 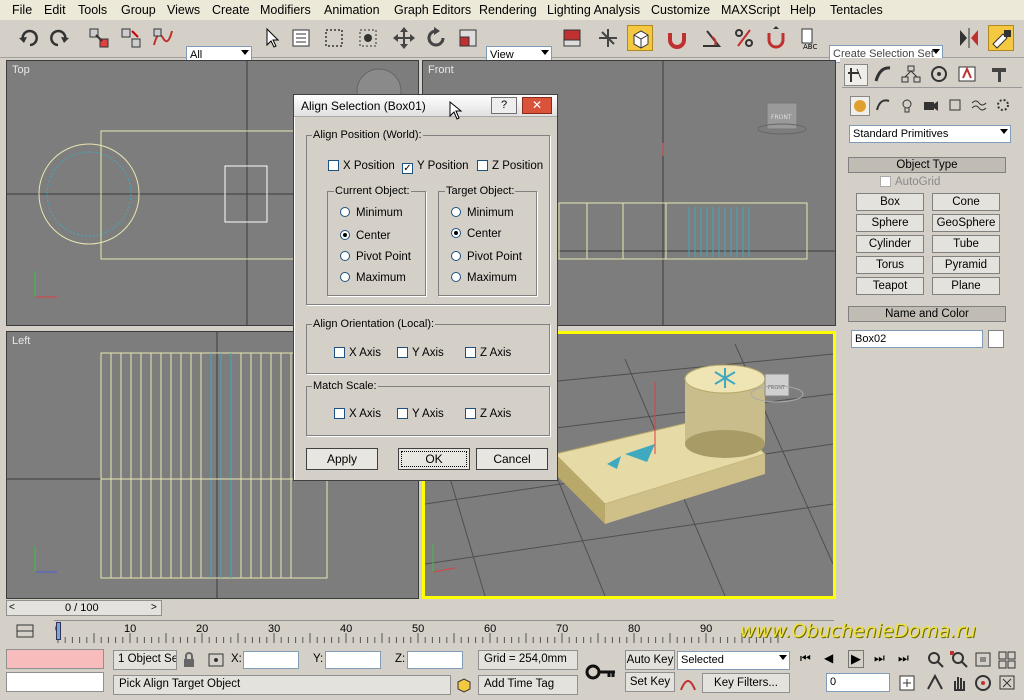 What do you see at coordinates (26, 631) in the screenshot?
I see `track-bar-toggle` at bounding box center [26, 631].